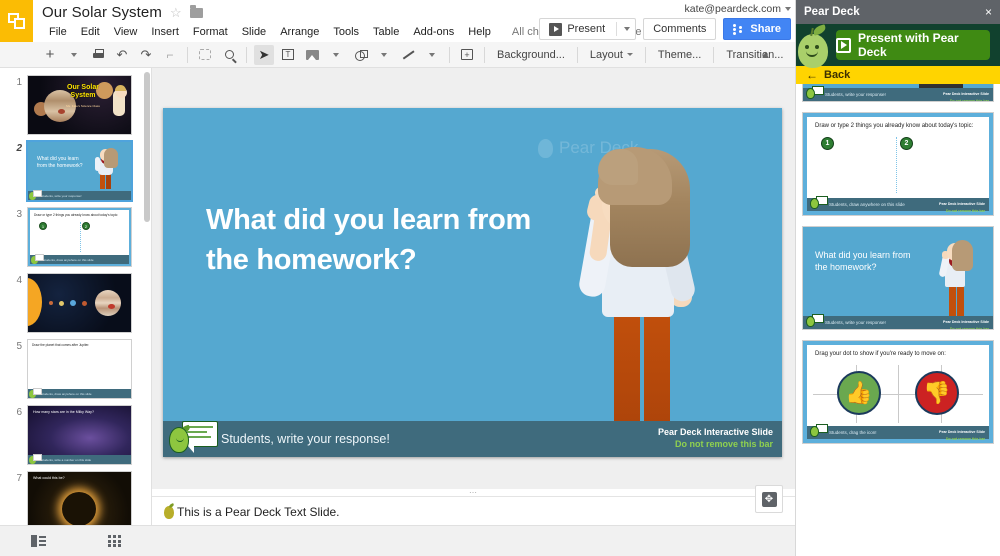  I want to click on notes-resize-handle: ⋯, so click(473, 492).